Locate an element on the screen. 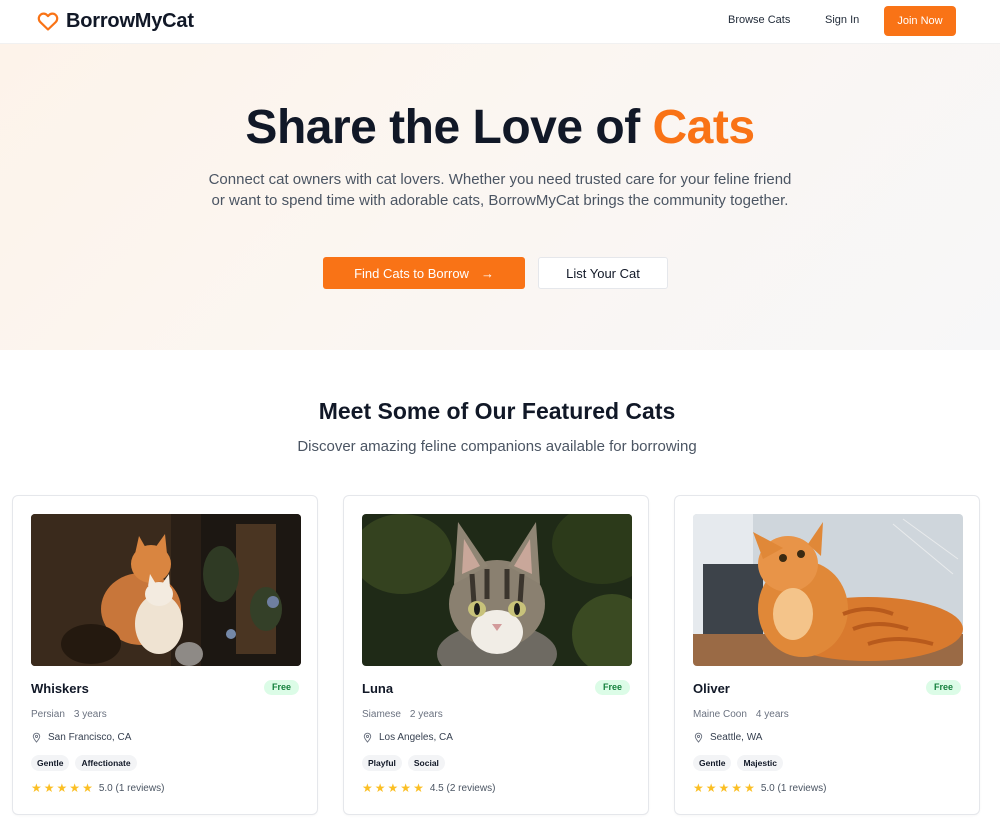 This screenshot has width=1000, height=822. nav-browse-cats-link: Browse Cats is located at coordinates (759, 20).